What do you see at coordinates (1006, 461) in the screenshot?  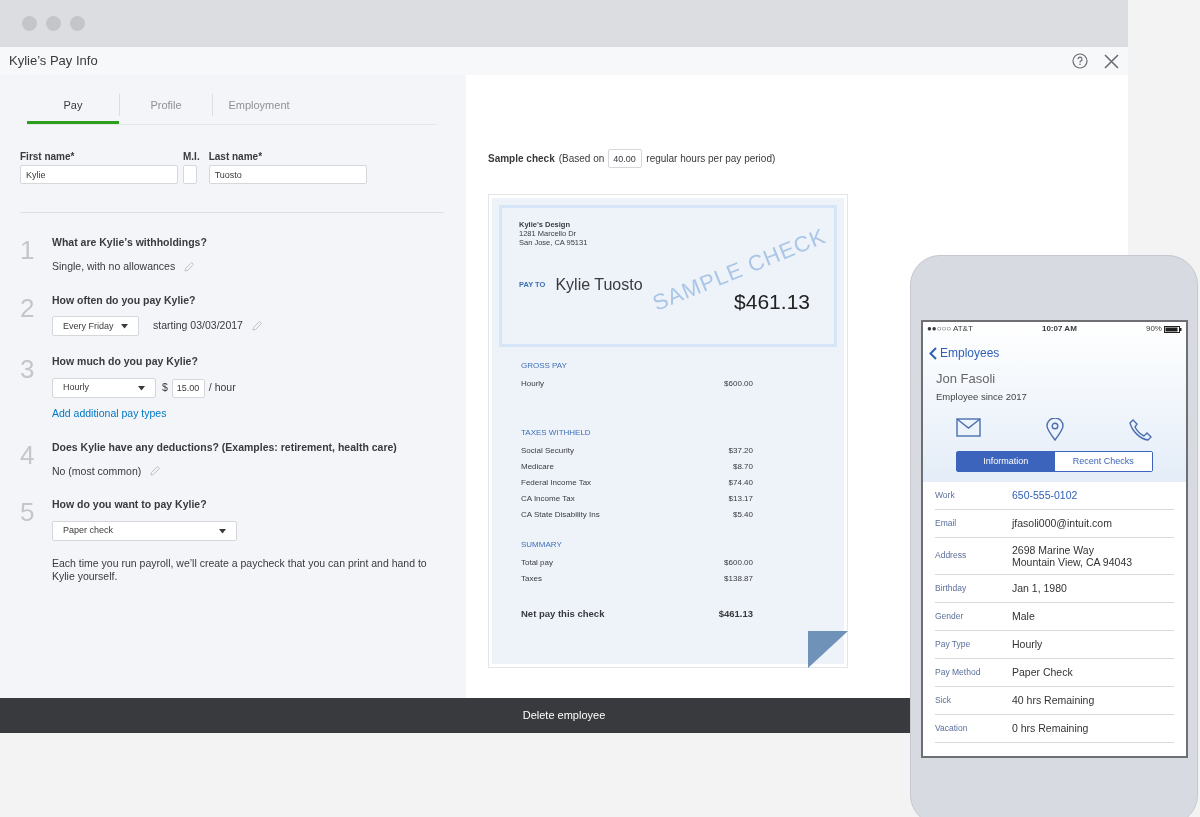 I see `segment-tab: Information` at bounding box center [1006, 461].